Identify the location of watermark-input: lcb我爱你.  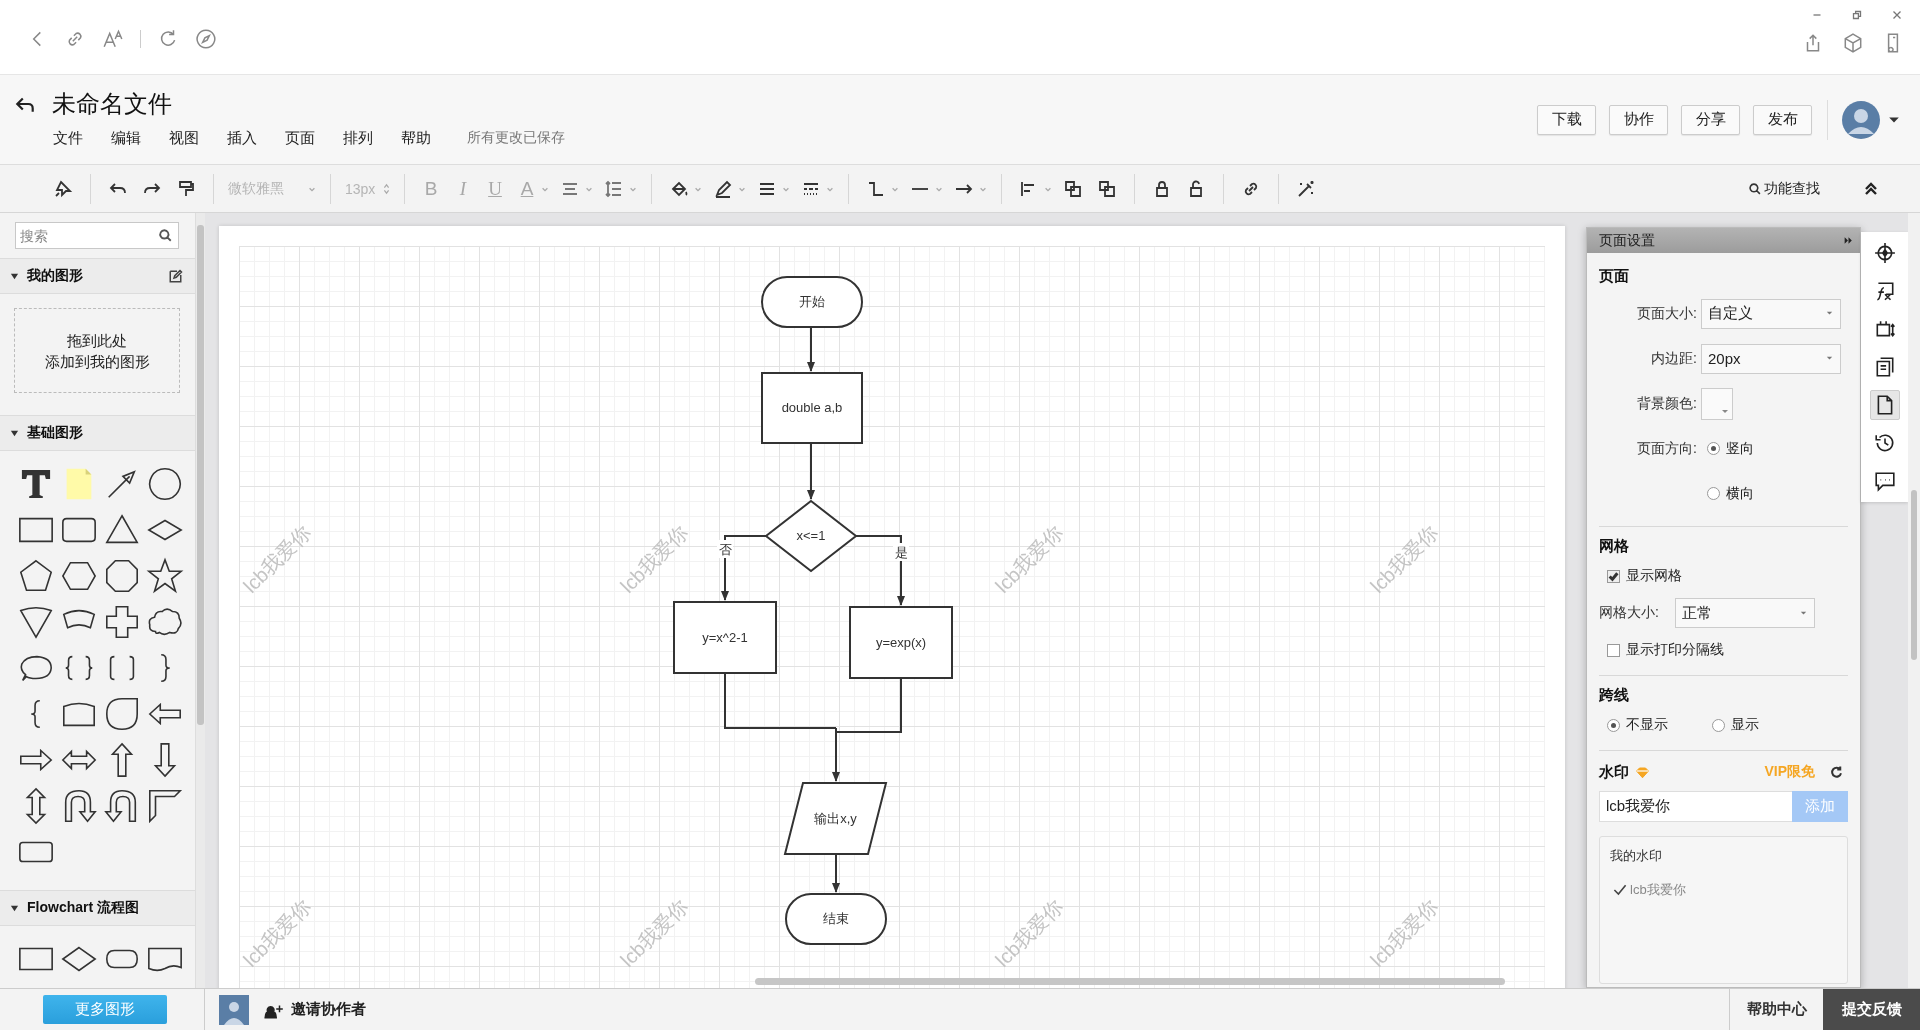
(1695, 806).